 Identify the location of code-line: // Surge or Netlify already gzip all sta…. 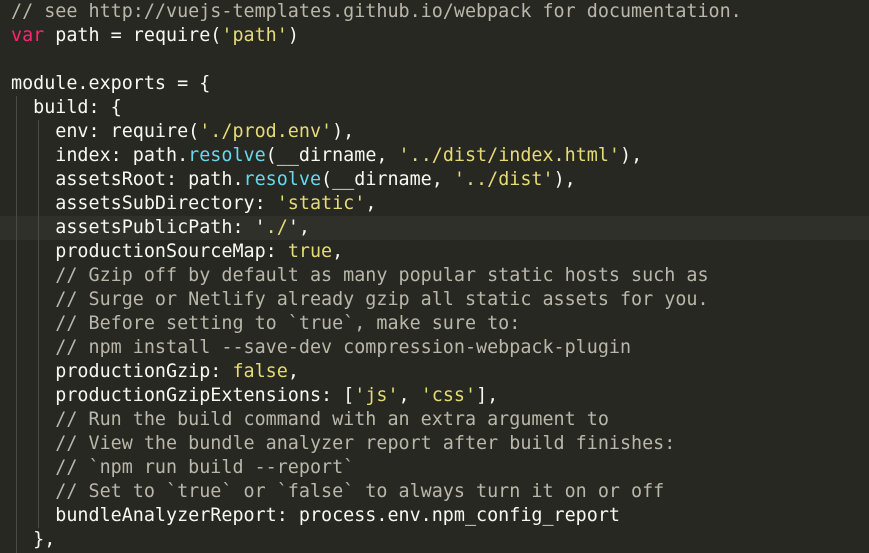
(360, 300).